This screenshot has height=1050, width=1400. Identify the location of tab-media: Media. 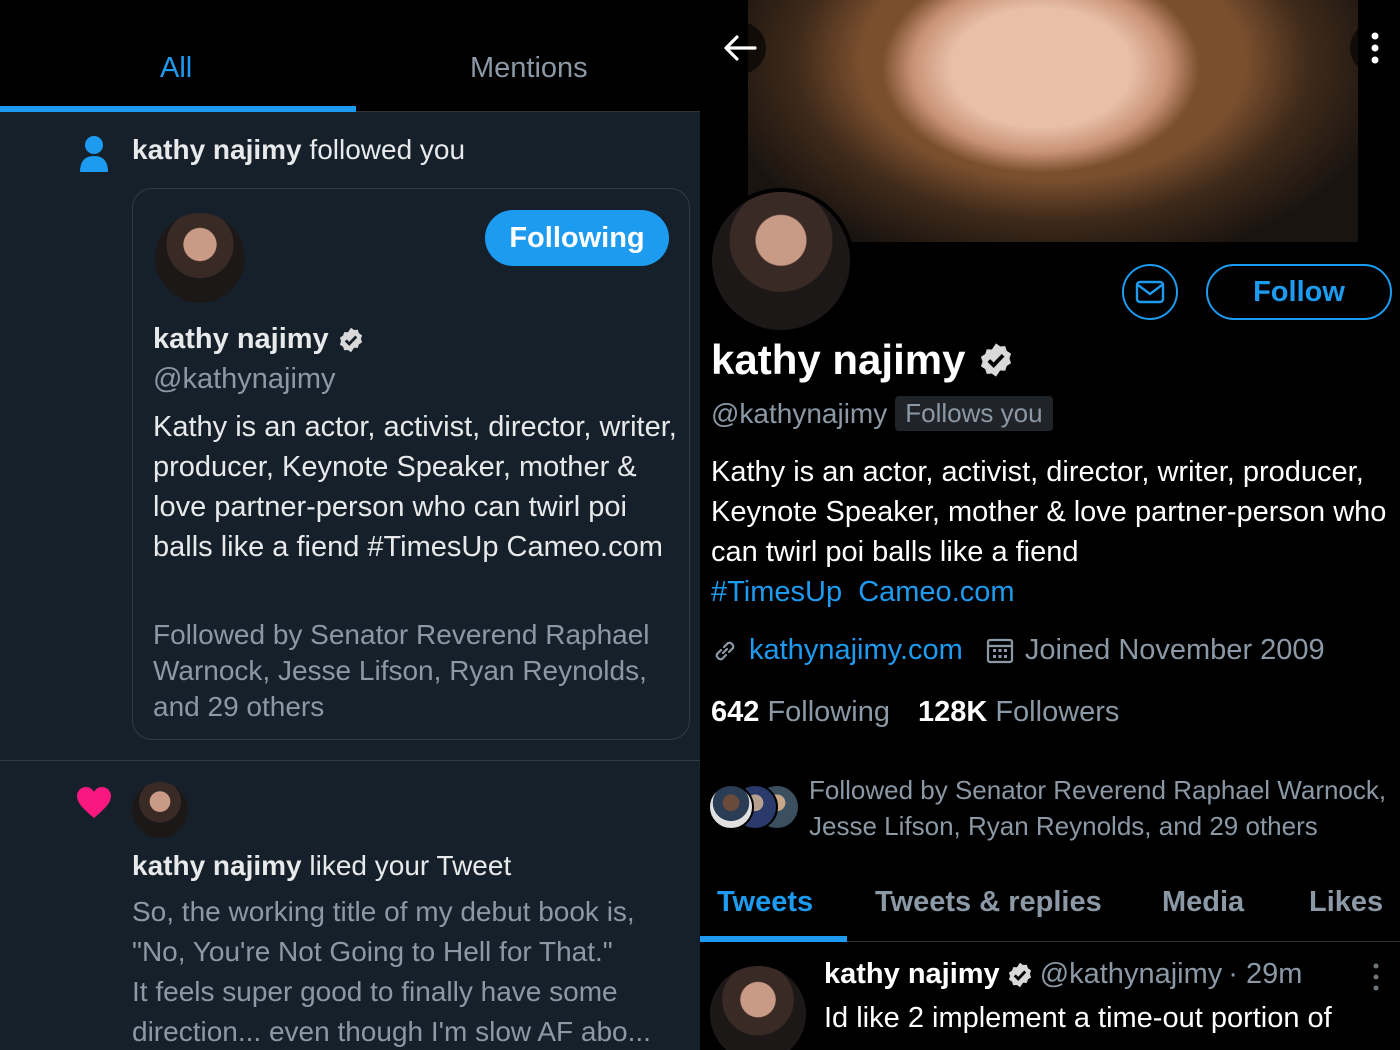
(1203, 902).